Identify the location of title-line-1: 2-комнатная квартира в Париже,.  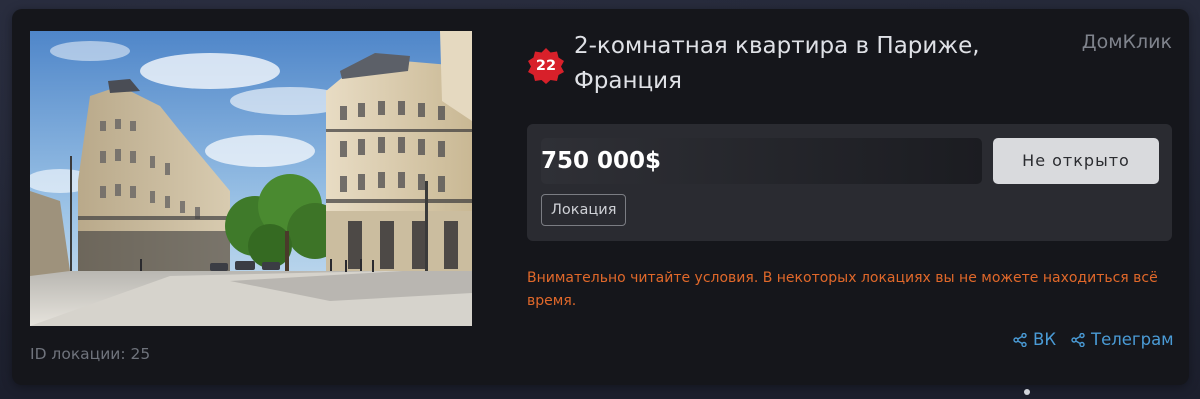
(777, 46).